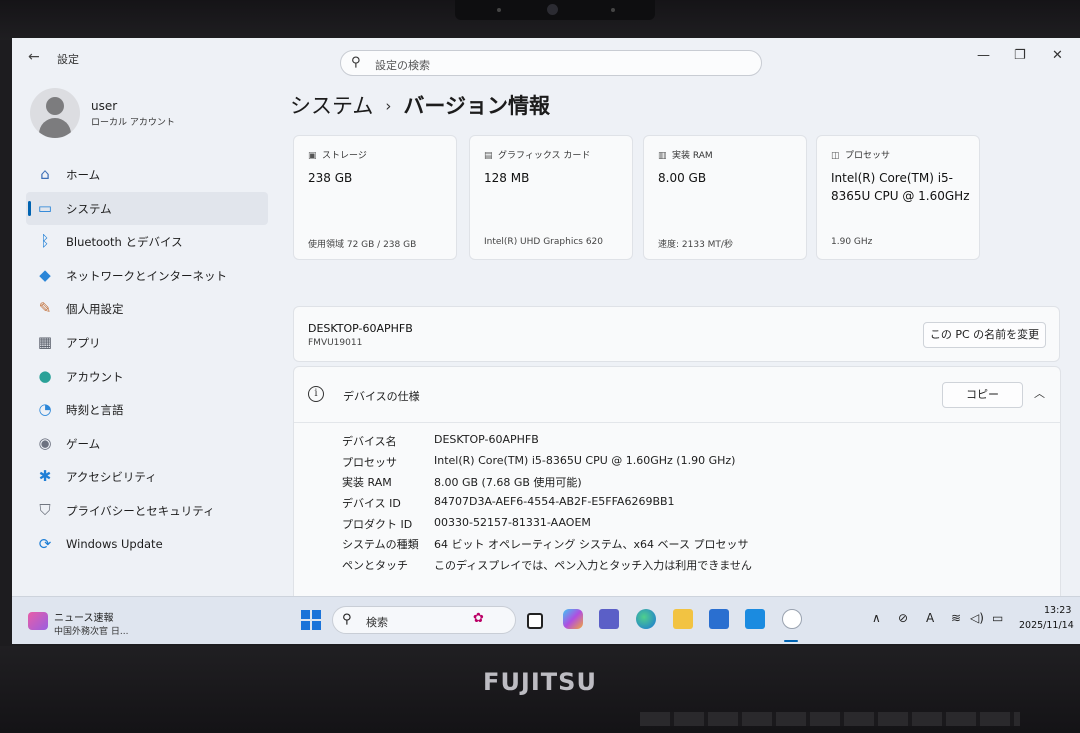  What do you see at coordinates (311, 620) in the screenshot?
I see `start-button-windows-icon` at bounding box center [311, 620].